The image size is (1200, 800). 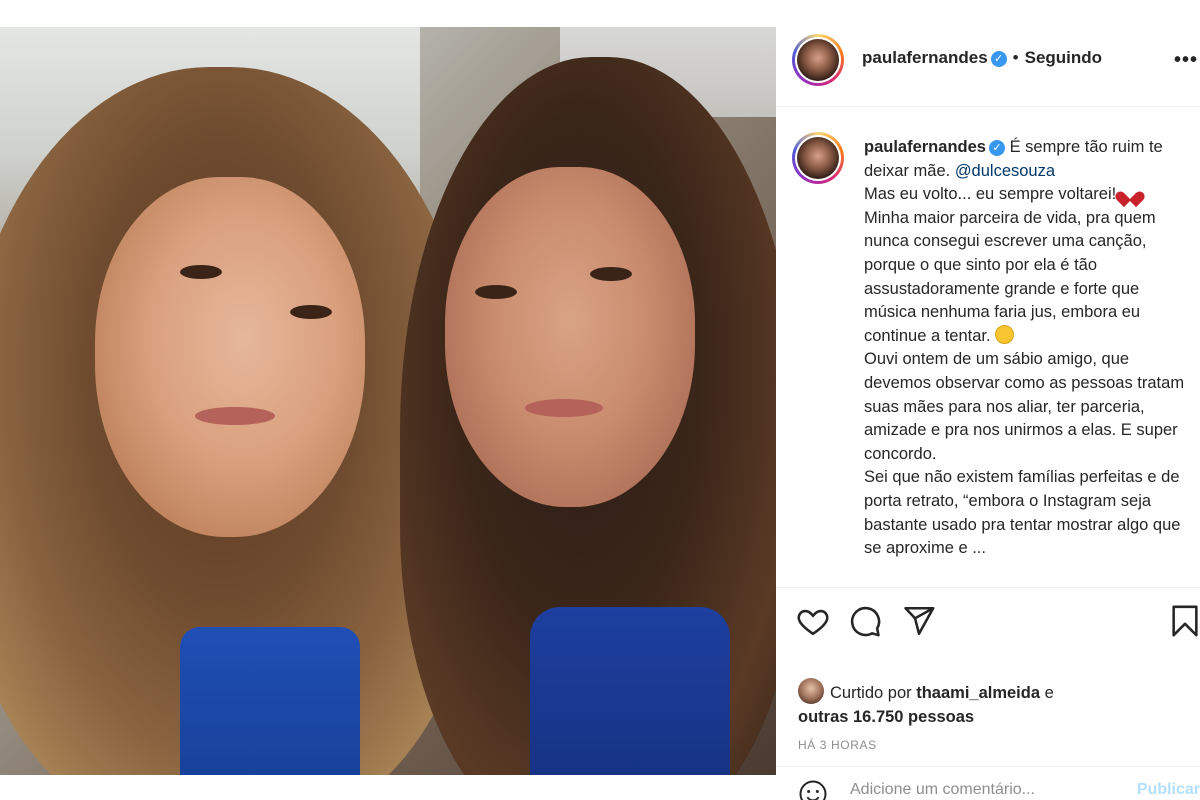 What do you see at coordinates (1049, 693) in the screenshot?
I see `liked-by-conjunction: e` at bounding box center [1049, 693].